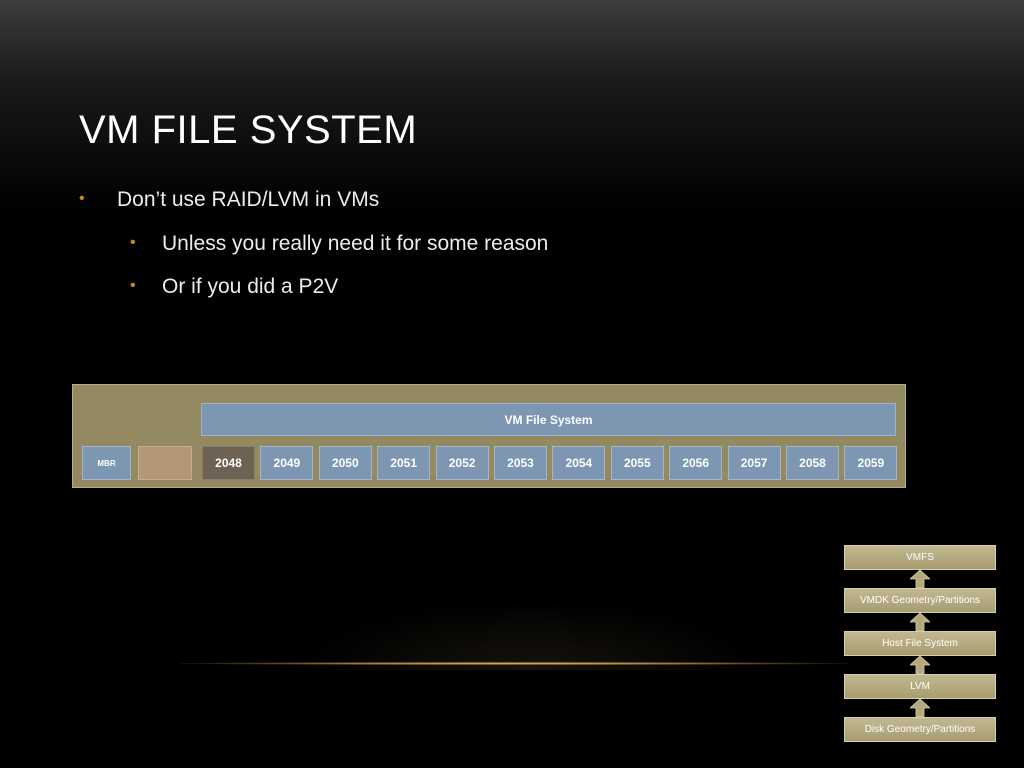 This screenshot has width=1024, height=768. Describe the element at coordinates (579, 463) in the screenshot. I see `sector-block-2054: 2054` at that location.